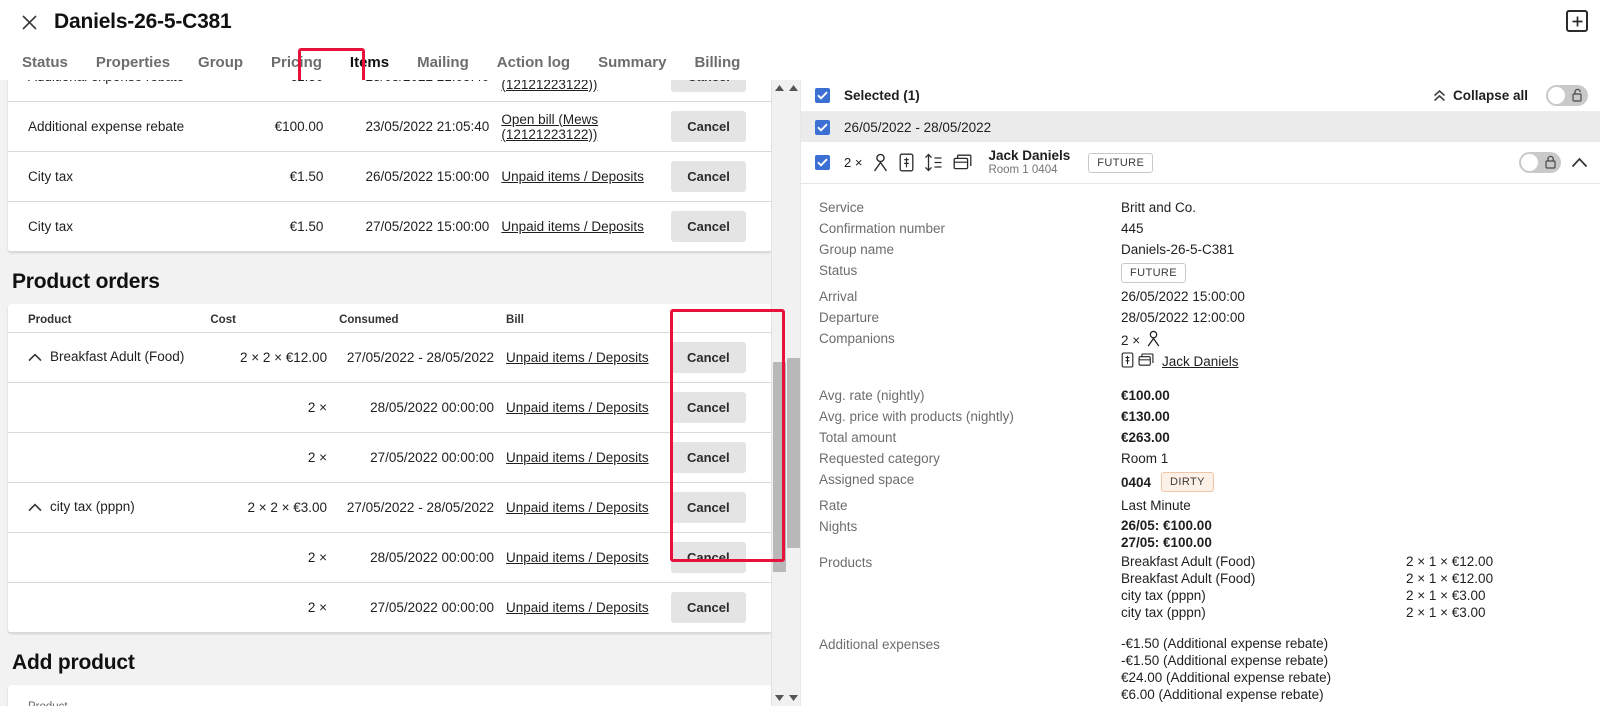 Image resolution: width=1600 pixels, height=706 pixels. I want to click on right-scroll-down-arrow, so click(793, 698).